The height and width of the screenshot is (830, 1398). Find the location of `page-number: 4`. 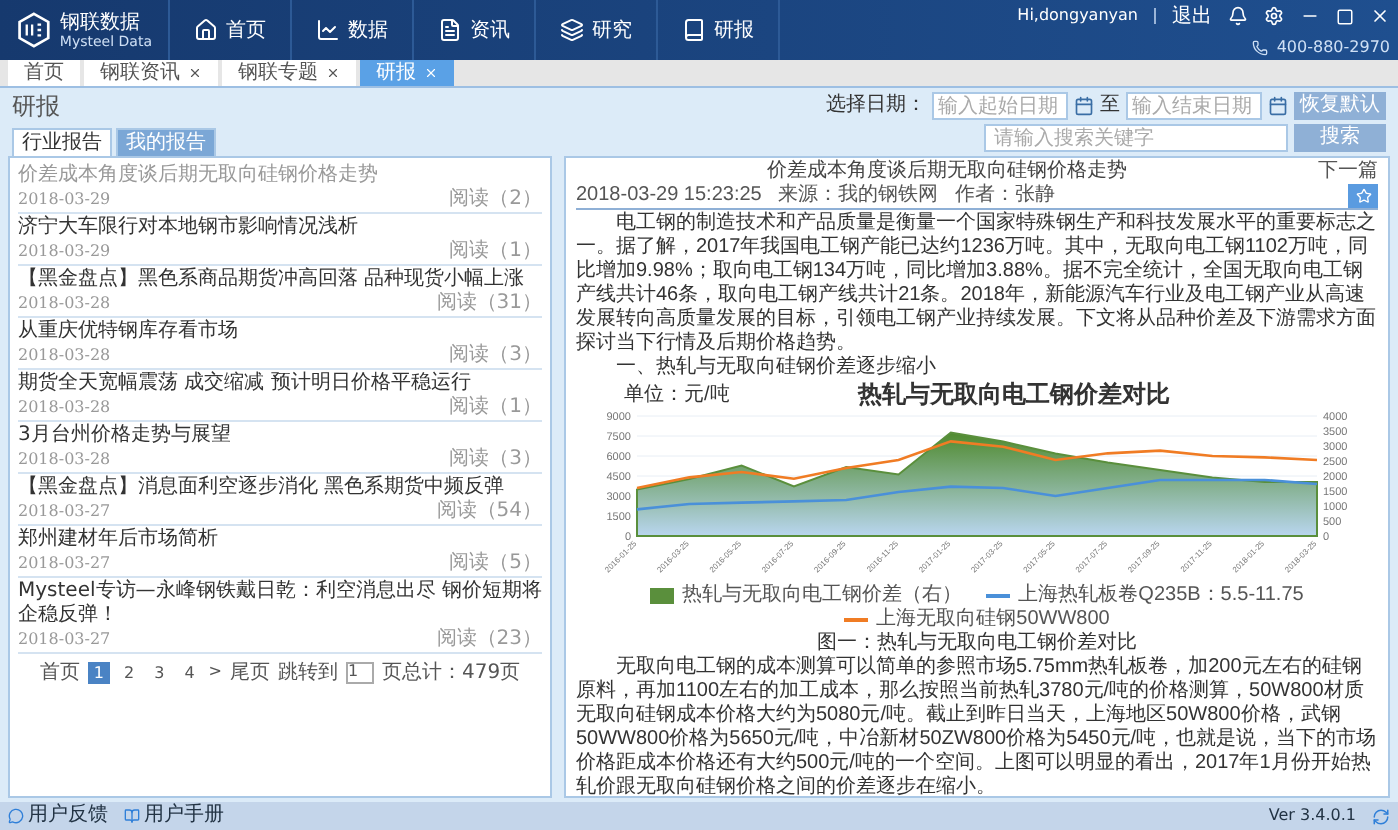

page-number: 4 is located at coordinates (189, 672).